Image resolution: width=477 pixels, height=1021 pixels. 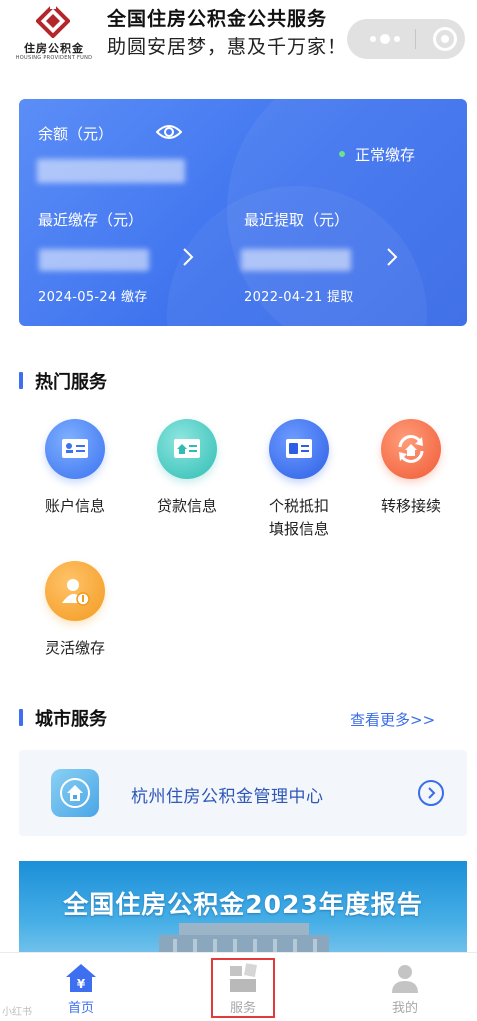 What do you see at coordinates (54, 48) in the screenshot?
I see `logo-text: 住房公积金` at bounding box center [54, 48].